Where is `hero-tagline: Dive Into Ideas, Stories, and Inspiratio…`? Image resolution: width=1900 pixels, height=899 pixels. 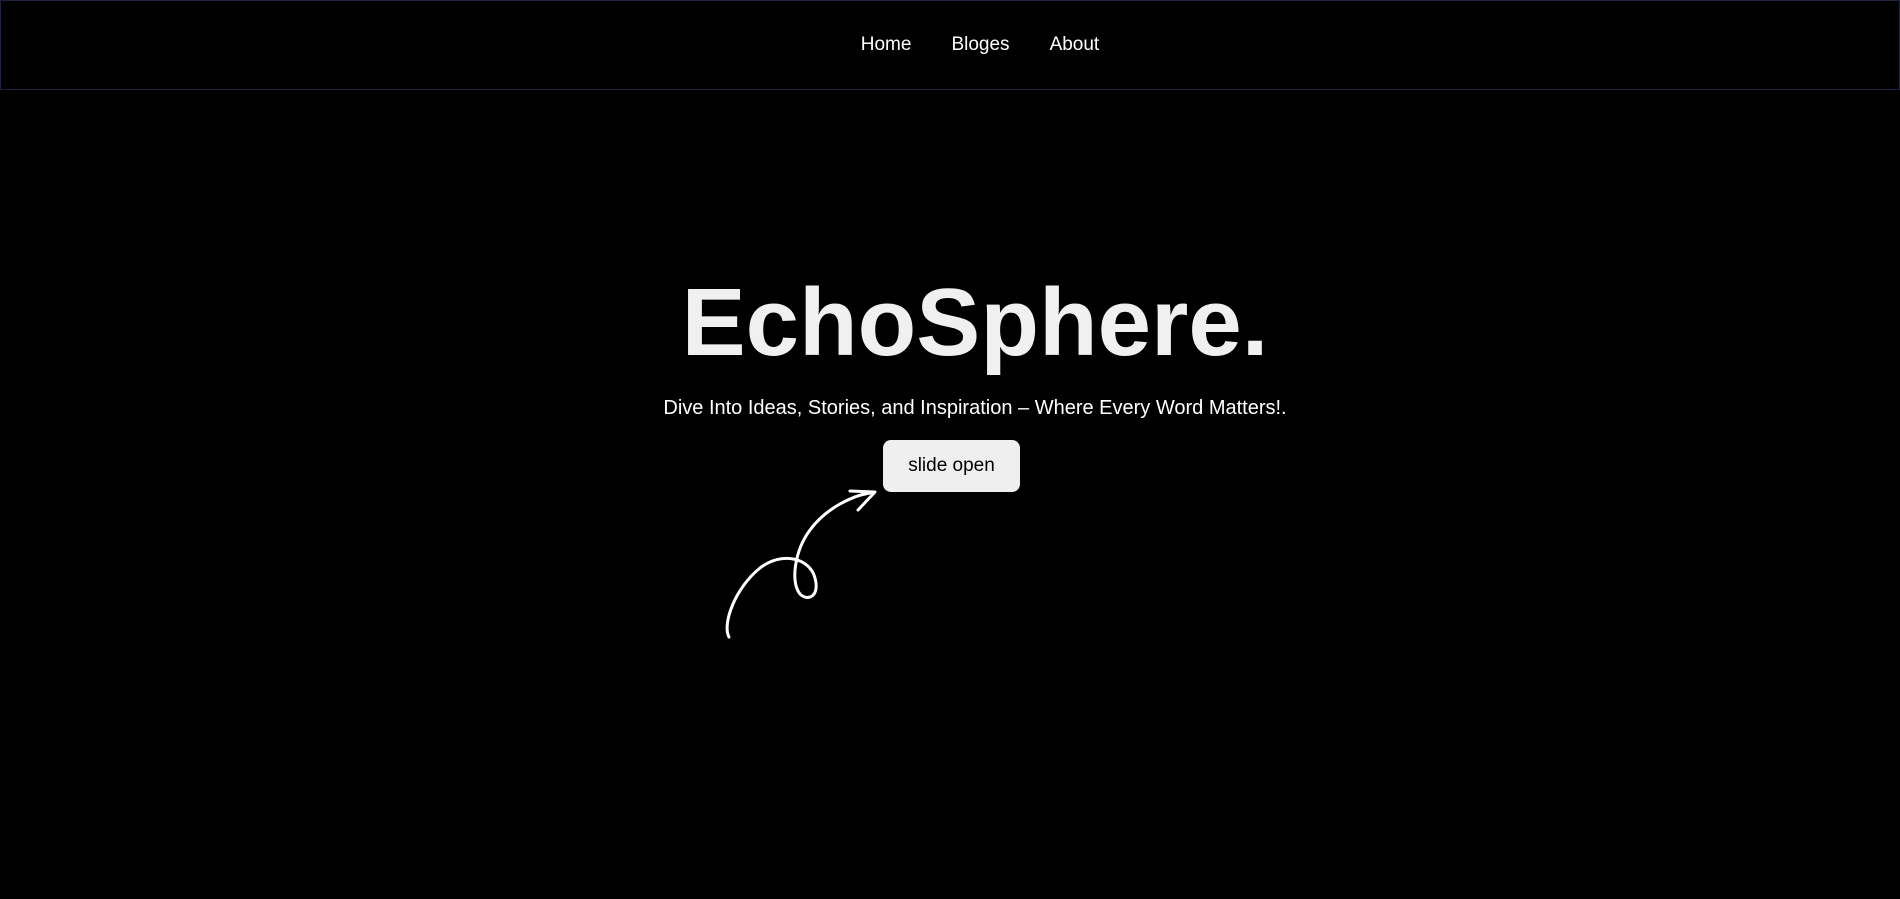 hero-tagline: Dive Into Ideas, Stories, and Inspiratio… is located at coordinates (975, 408).